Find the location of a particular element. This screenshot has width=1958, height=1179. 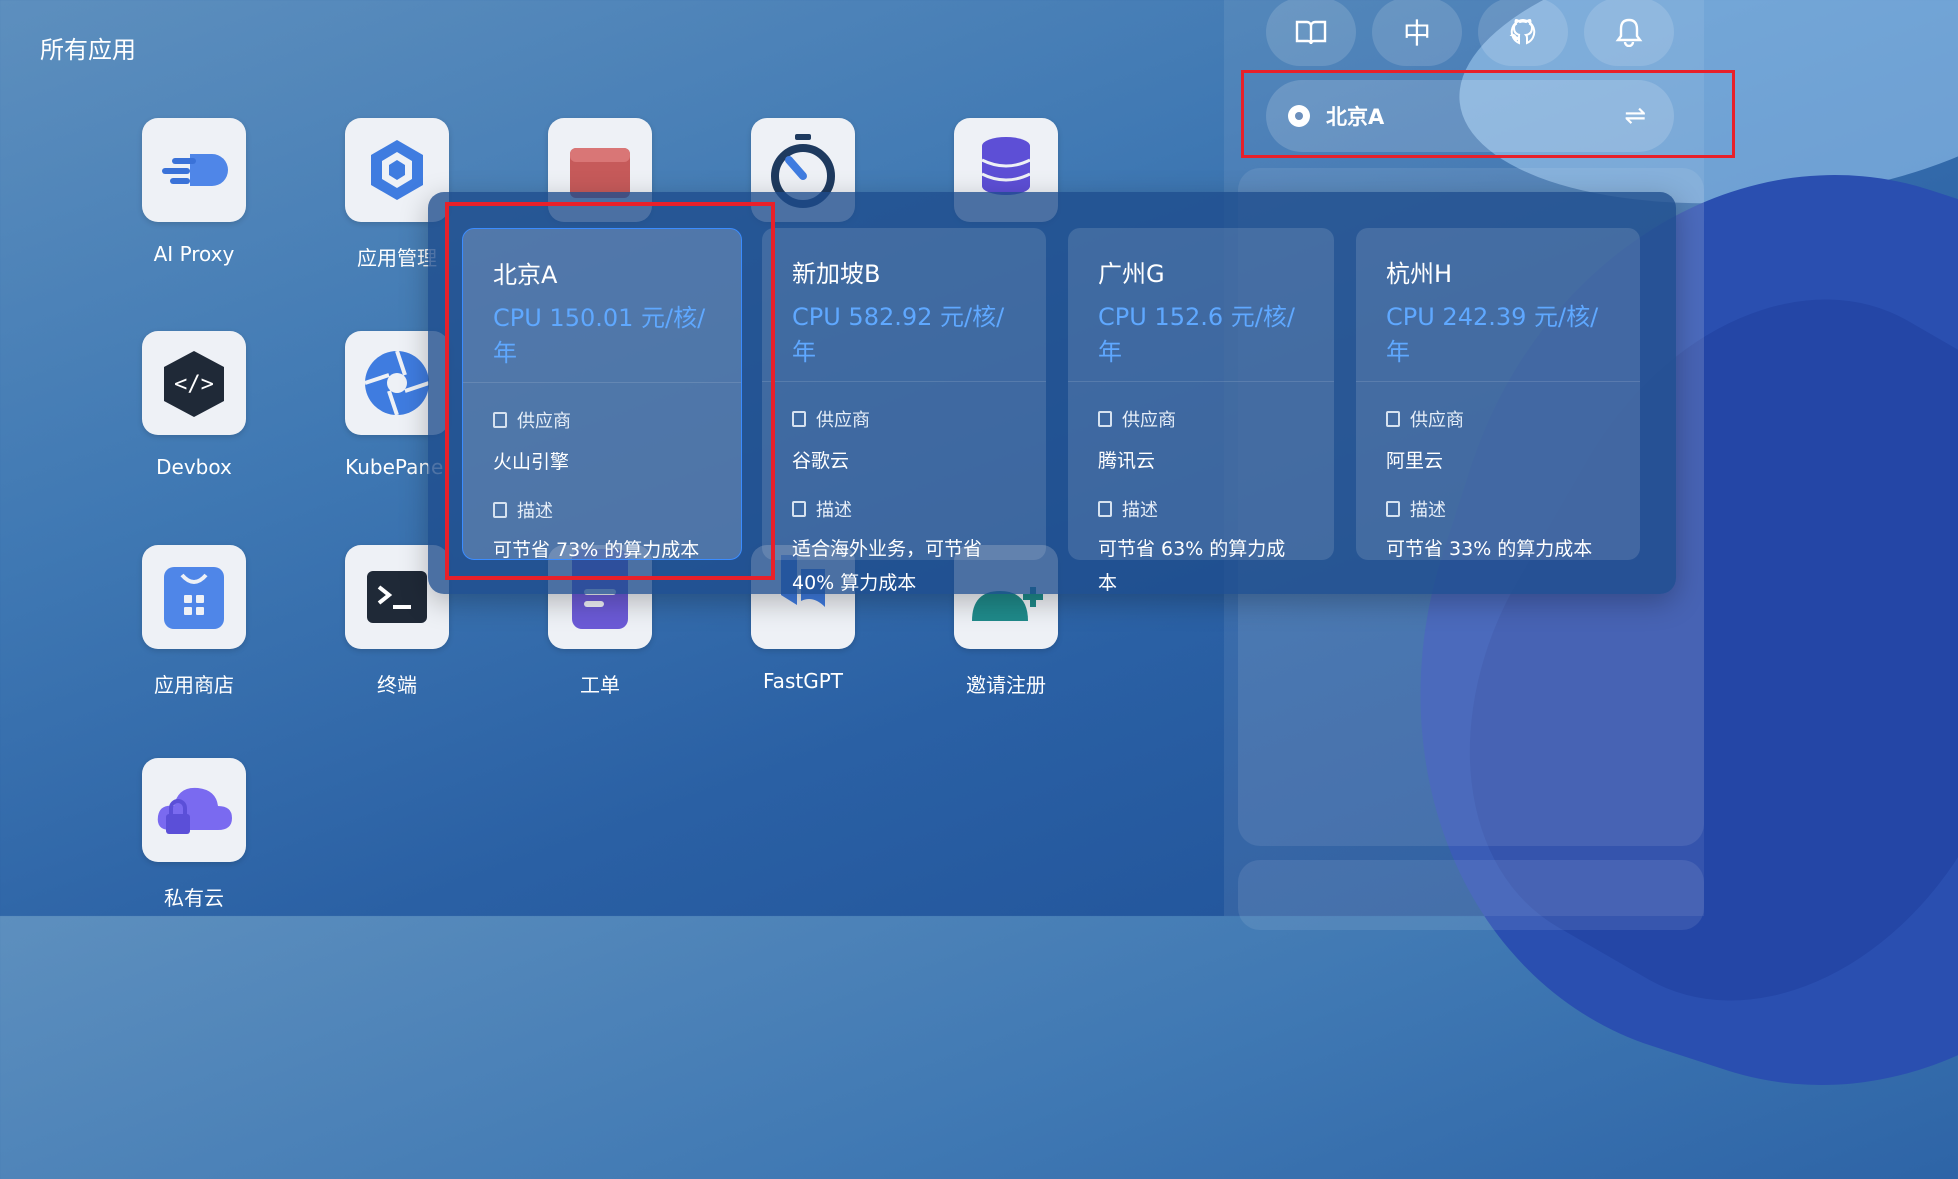

description-value: 可节省 63% 的算力成本 is located at coordinates (1192, 566).